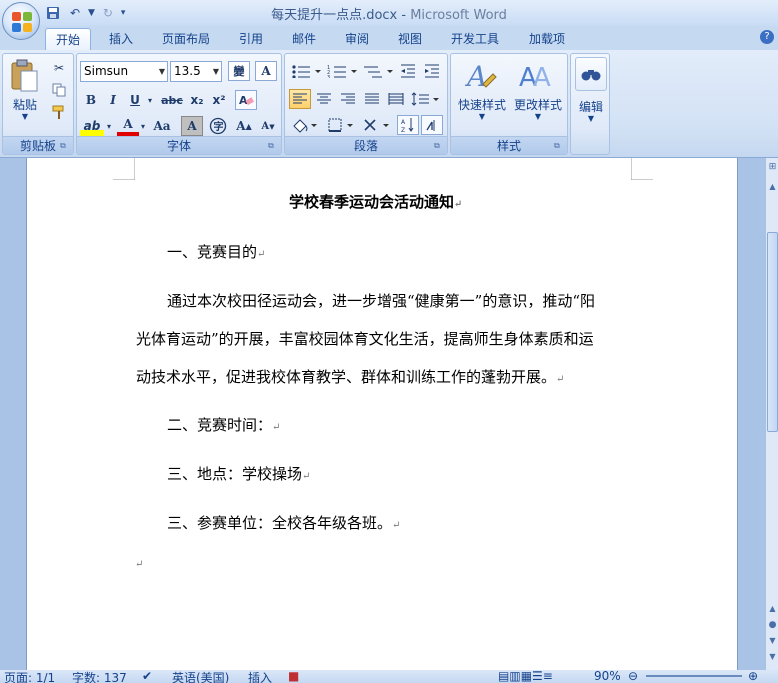 The image size is (778, 683). What do you see at coordinates (143, 126) in the screenshot?
I see `font-color-dropdown-icon: ▾` at bounding box center [143, 126].